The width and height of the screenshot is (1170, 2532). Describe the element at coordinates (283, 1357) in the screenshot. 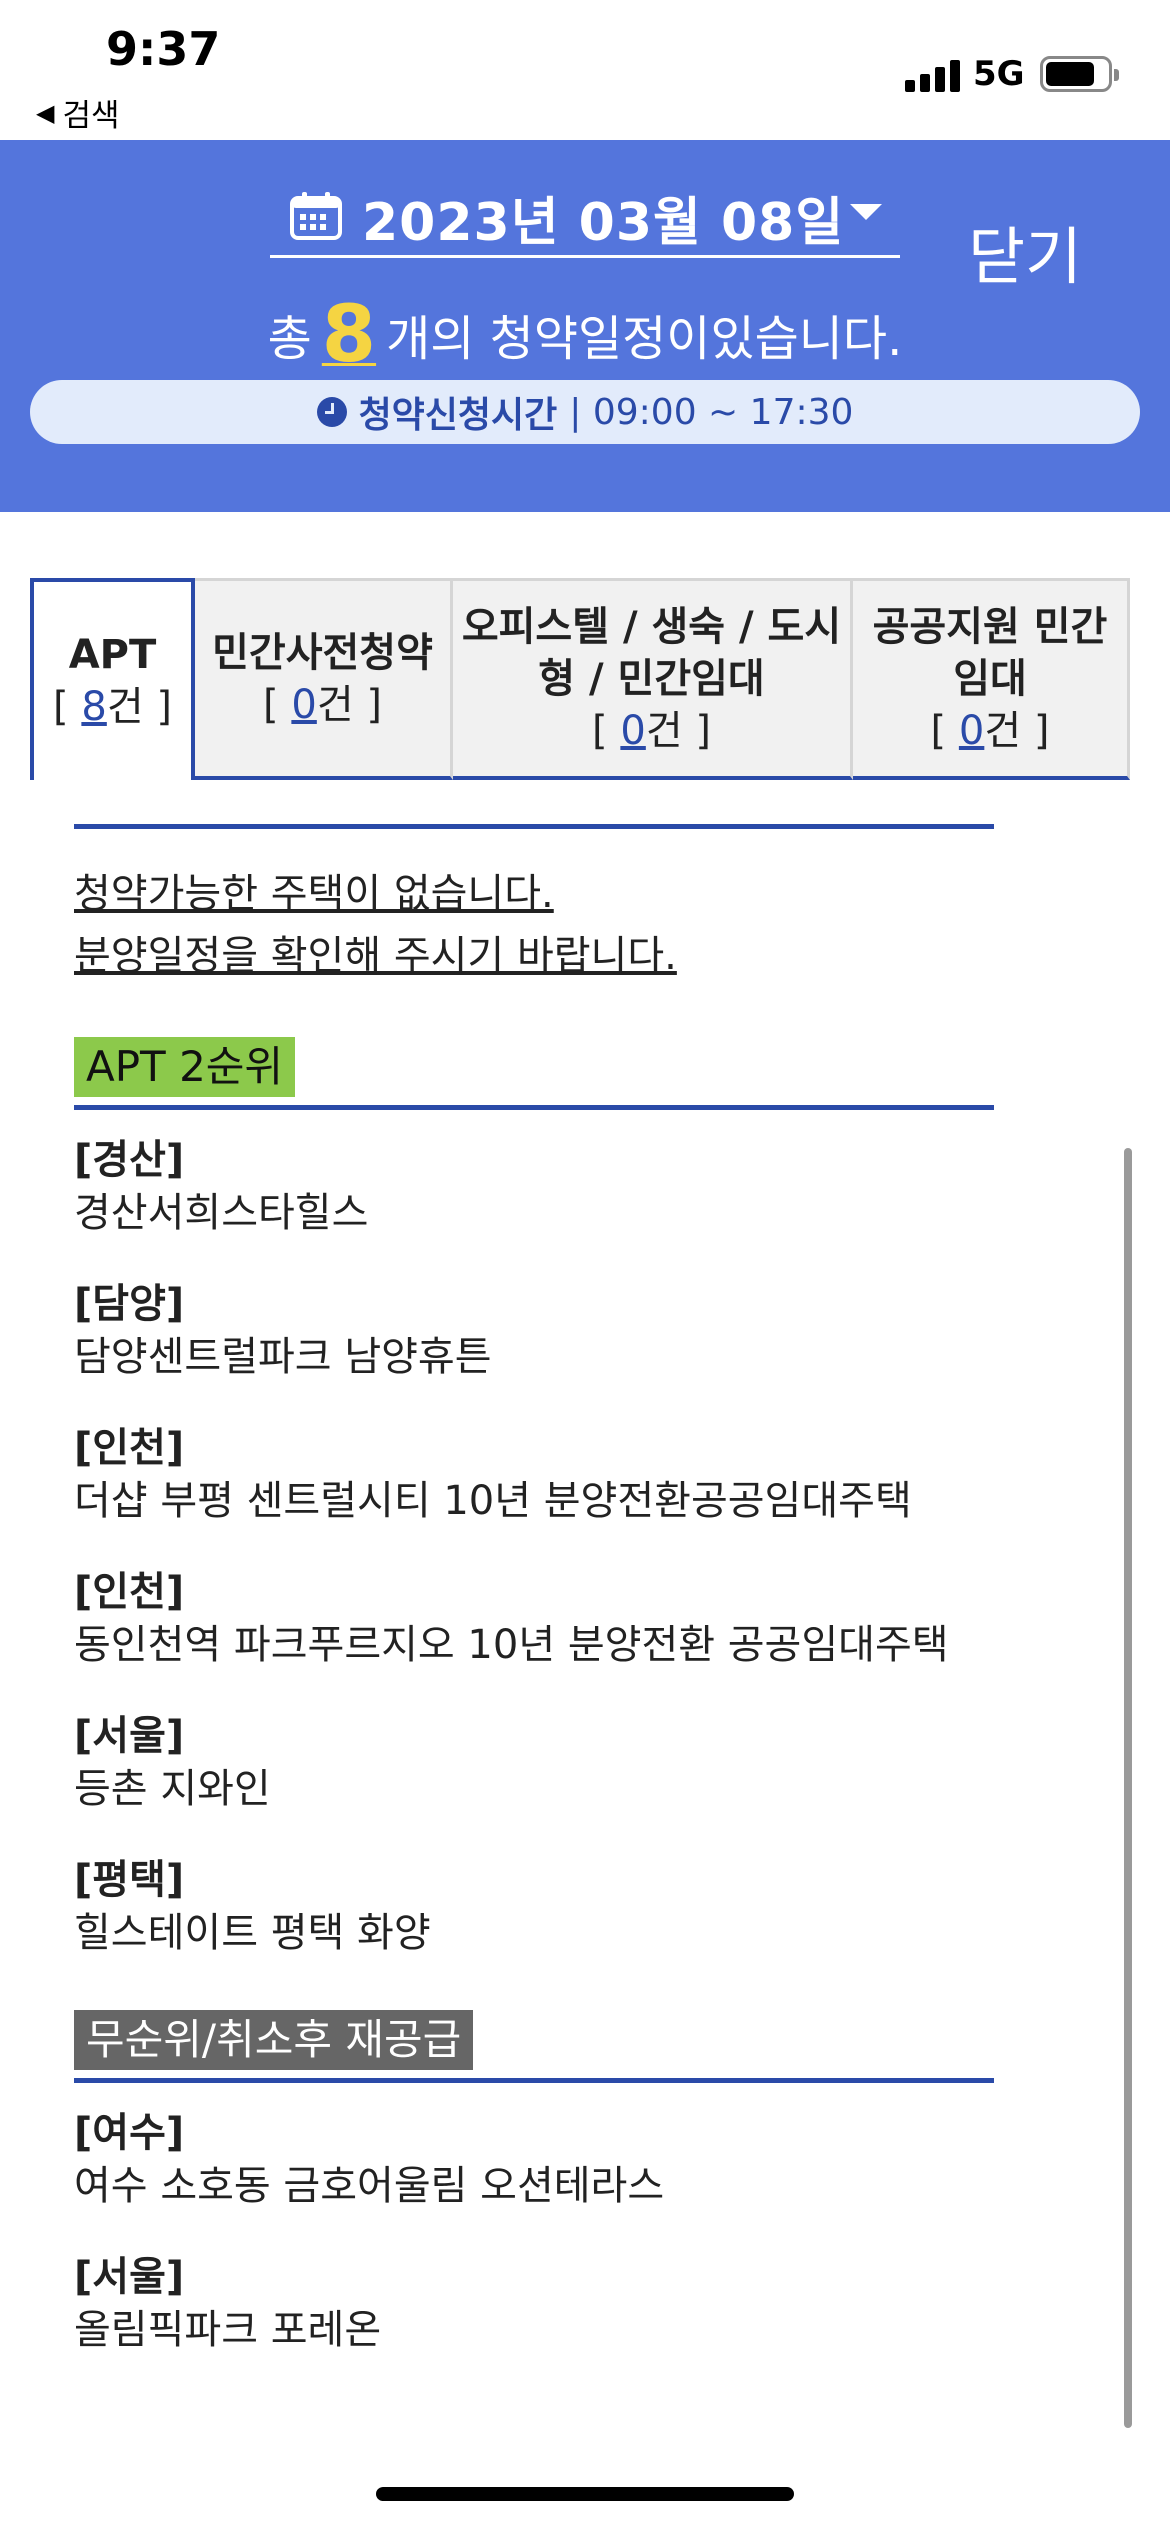

I see `item-name: 담양센트럴파크 남양휴튼` at that location.